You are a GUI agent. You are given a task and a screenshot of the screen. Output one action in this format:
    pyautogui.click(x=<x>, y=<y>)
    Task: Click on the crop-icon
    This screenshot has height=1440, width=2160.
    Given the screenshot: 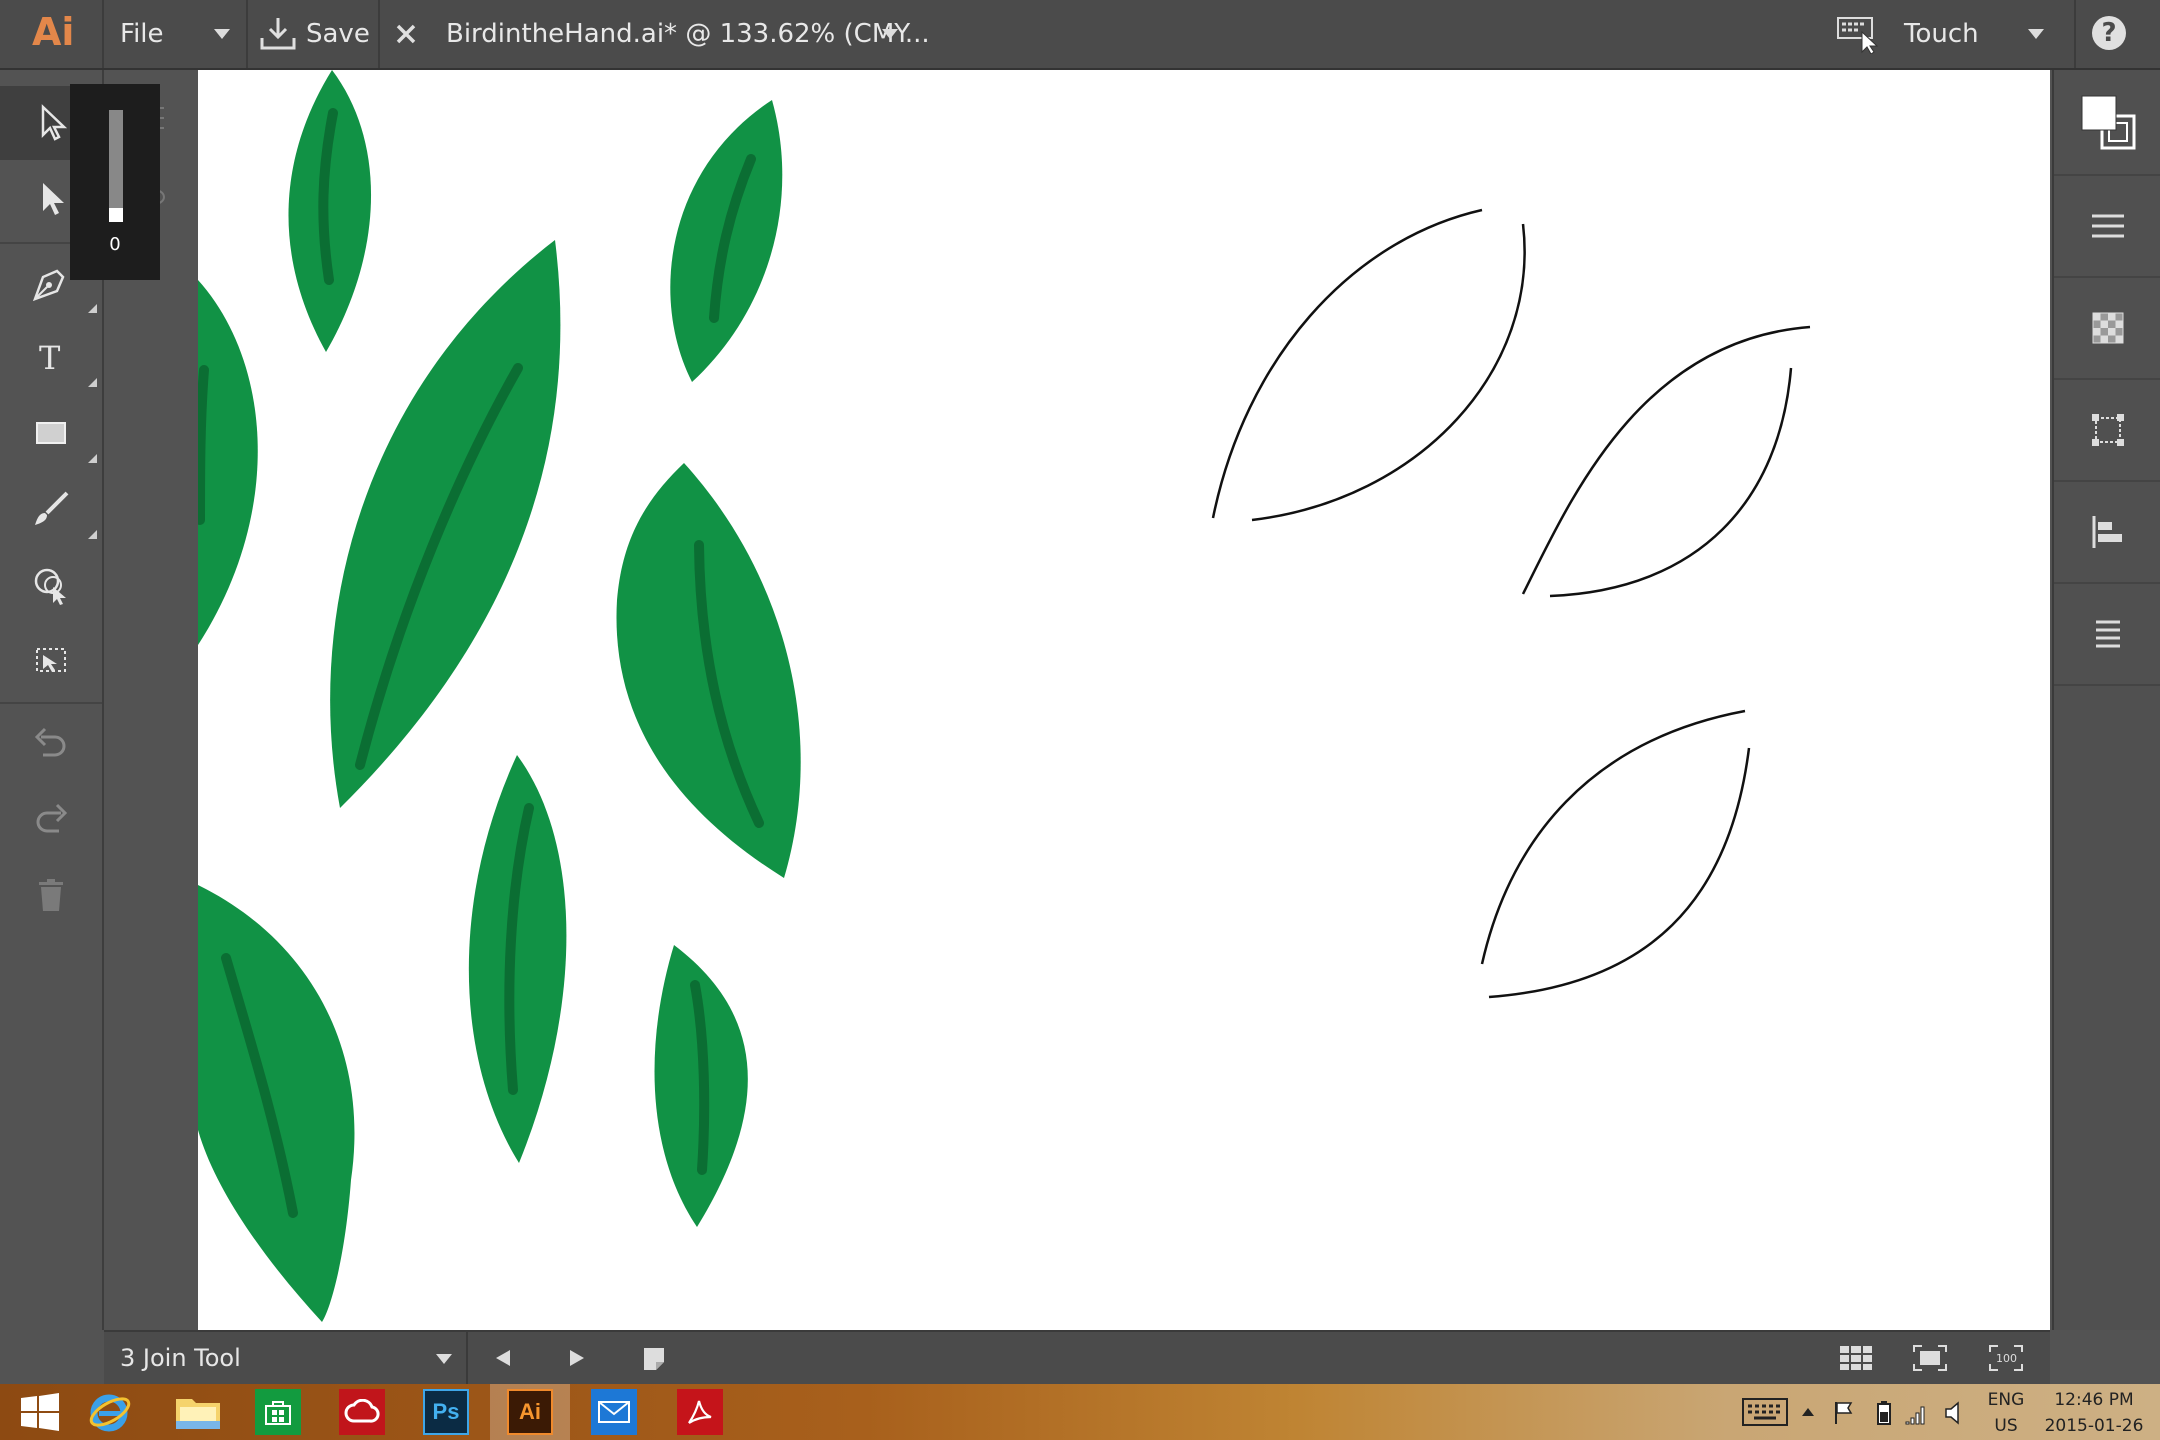 What is the action you would take?
    pyautogui.click(x=51, y=660)
    